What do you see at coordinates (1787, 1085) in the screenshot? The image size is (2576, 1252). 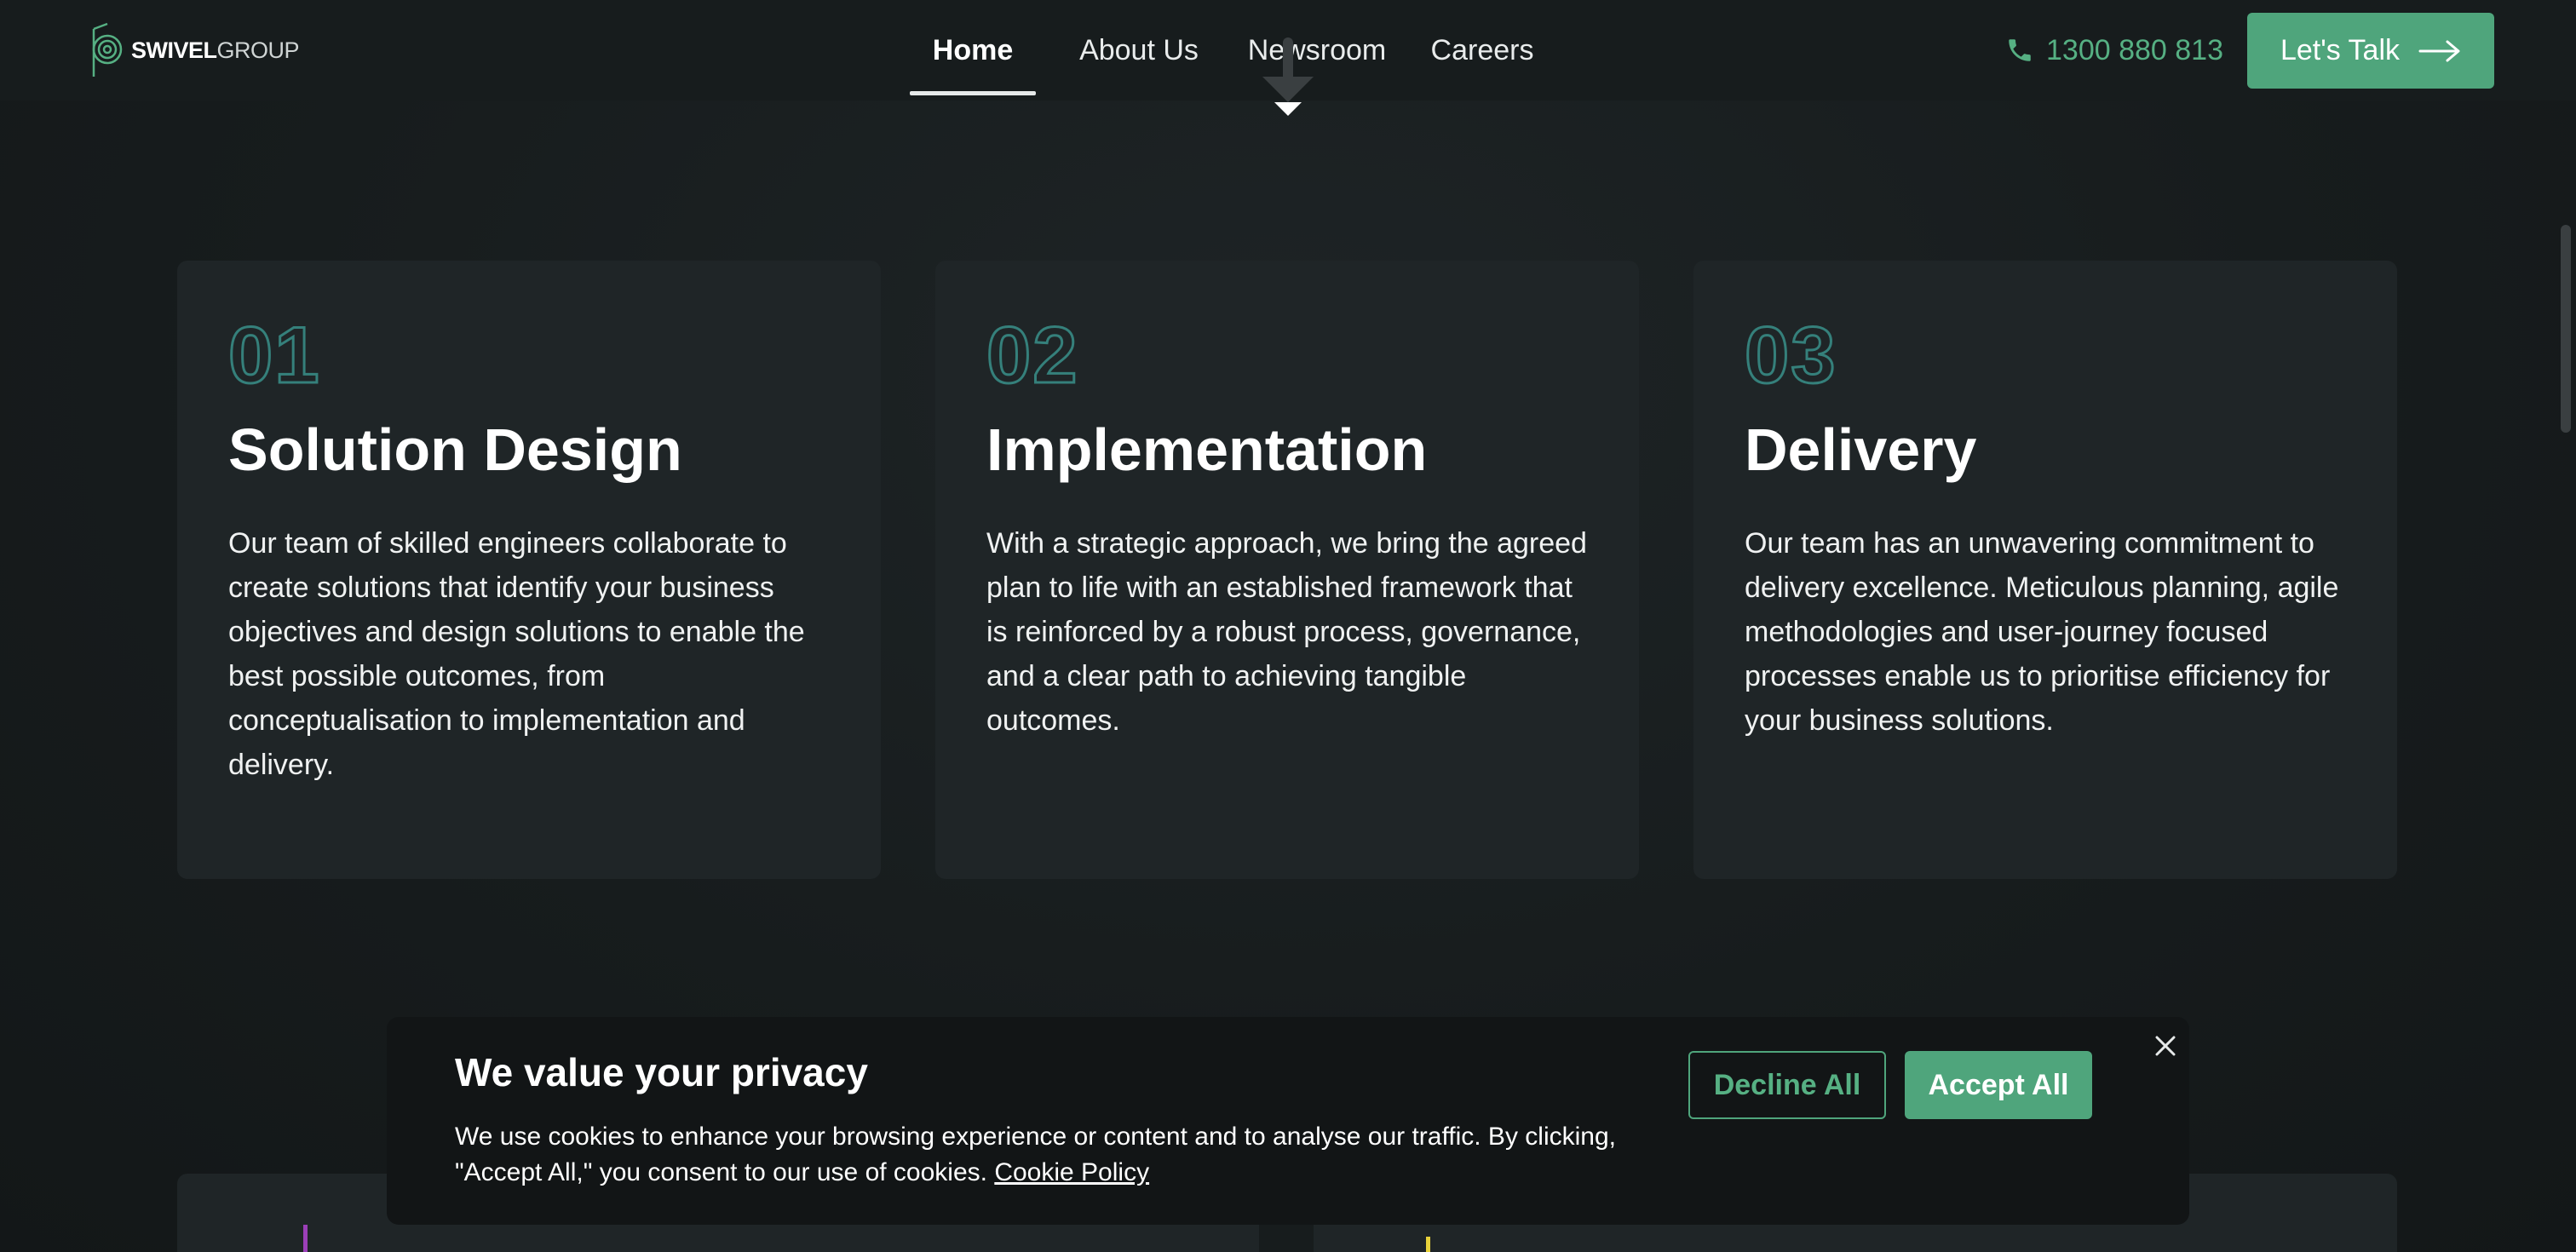 I see `decline-all-button: Decline All` at bounding box center [1787, 1085].